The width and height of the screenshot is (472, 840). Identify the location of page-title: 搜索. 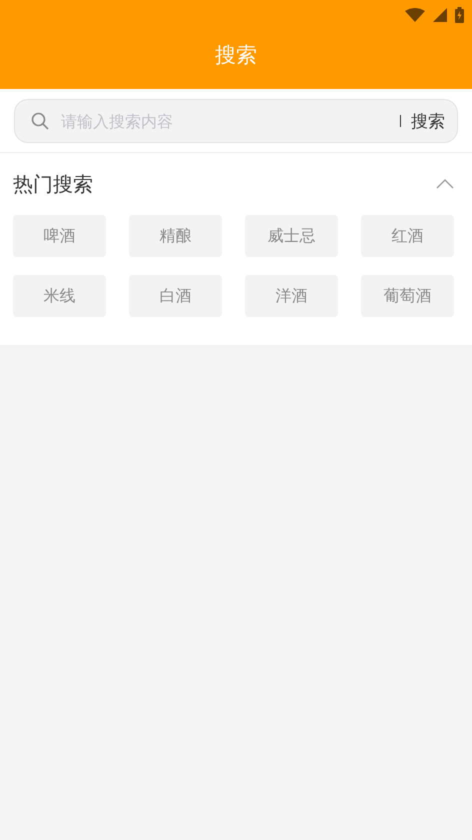
(236, 55).